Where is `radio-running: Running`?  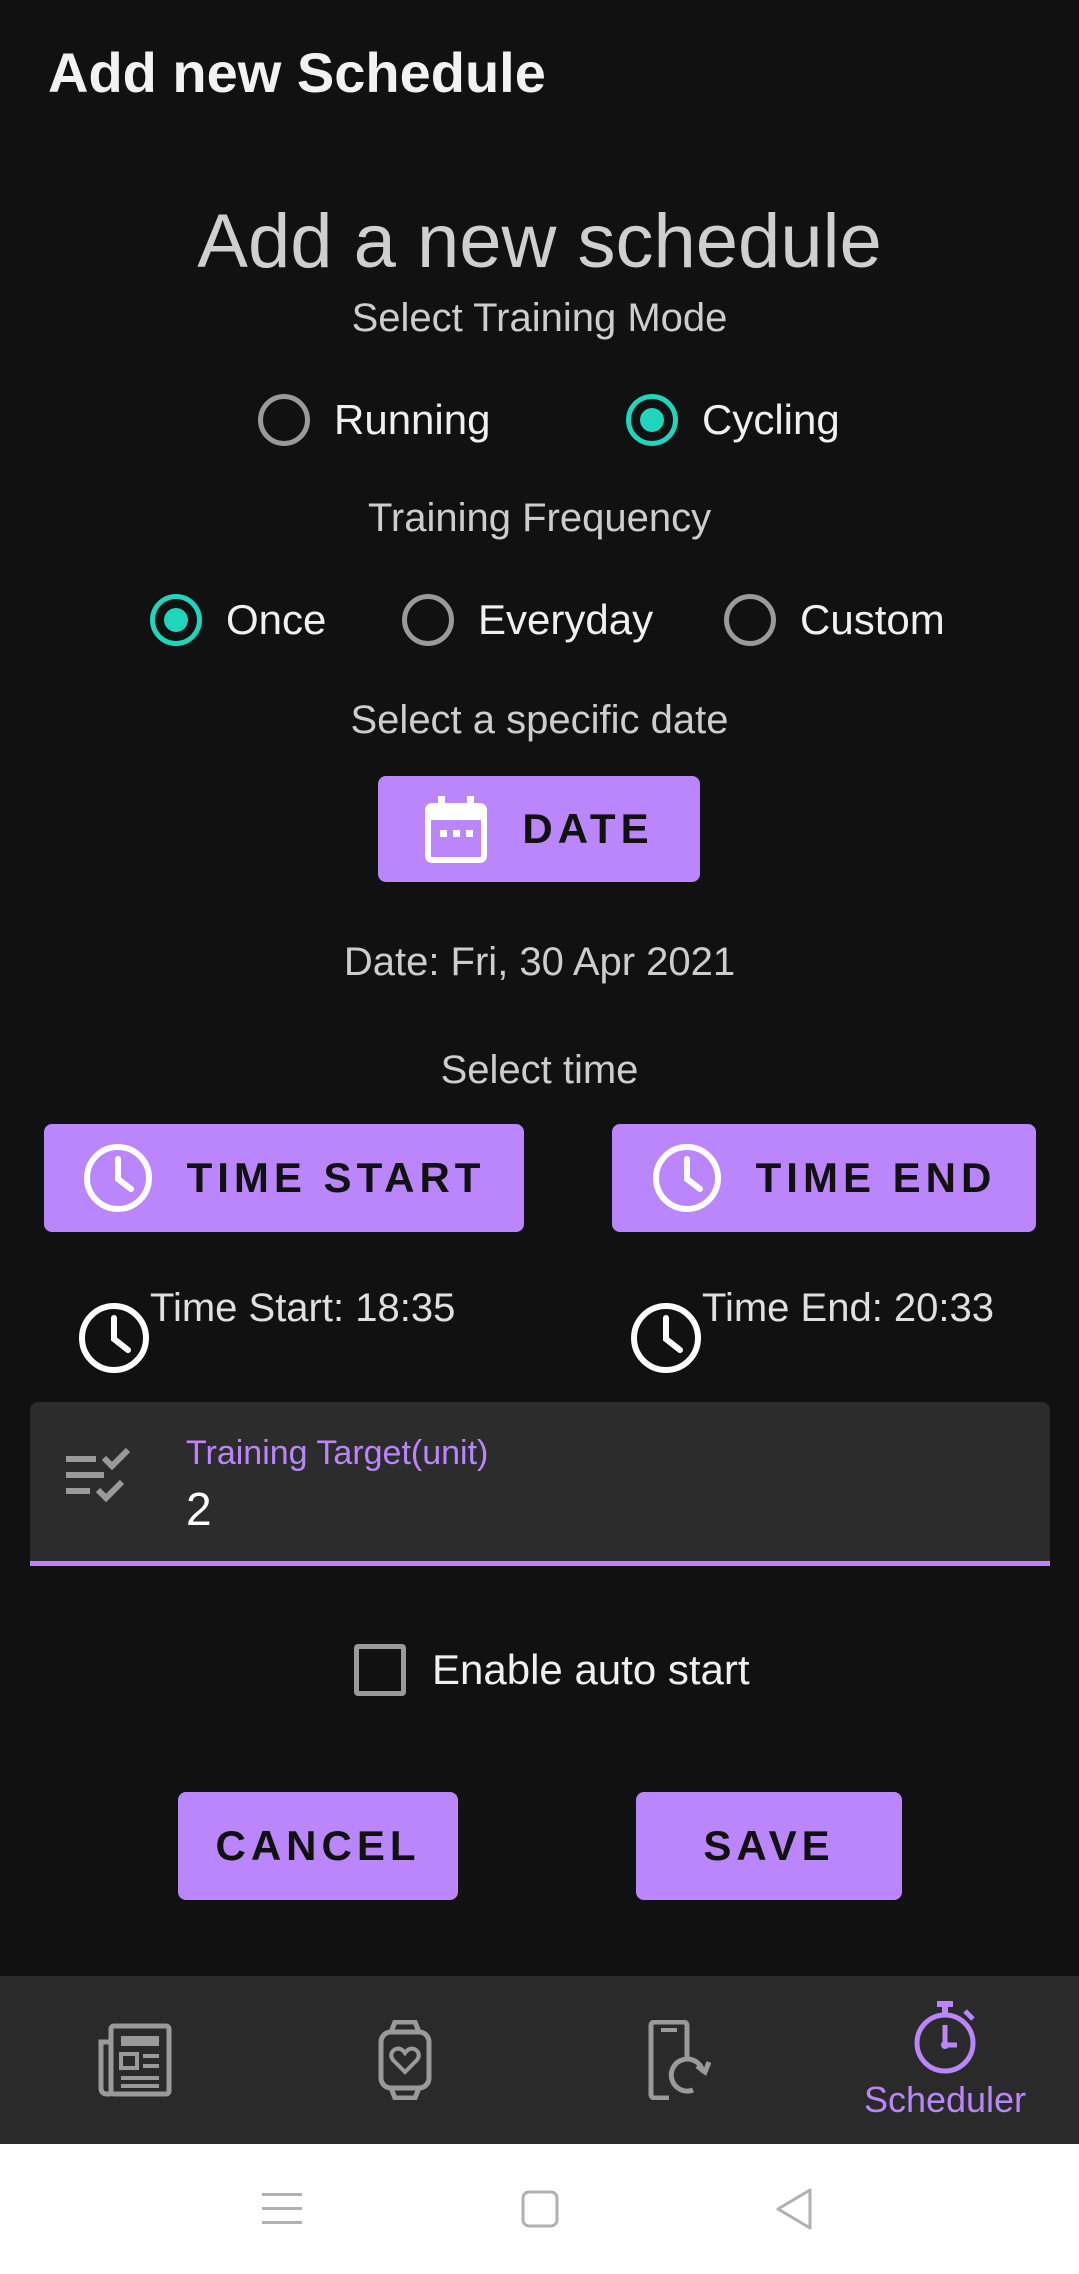
radio-running: Running is located at coordinates (374, 420).